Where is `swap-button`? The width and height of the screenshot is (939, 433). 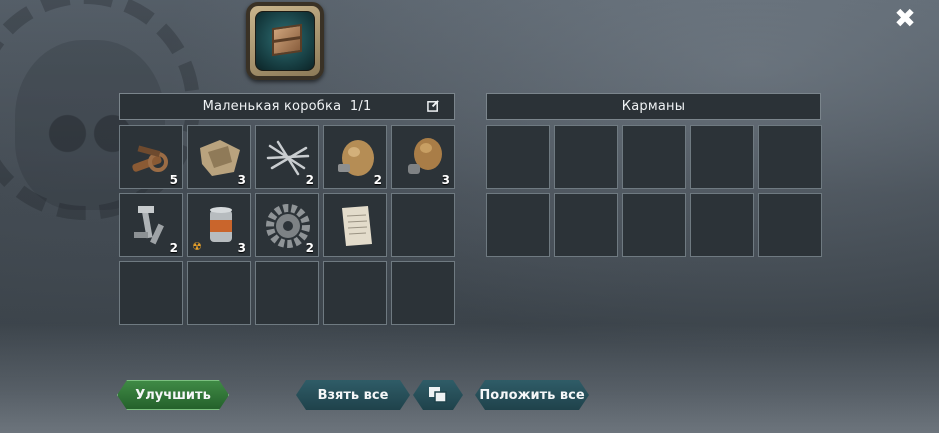
swap-button is located at coordinates (438, 395).